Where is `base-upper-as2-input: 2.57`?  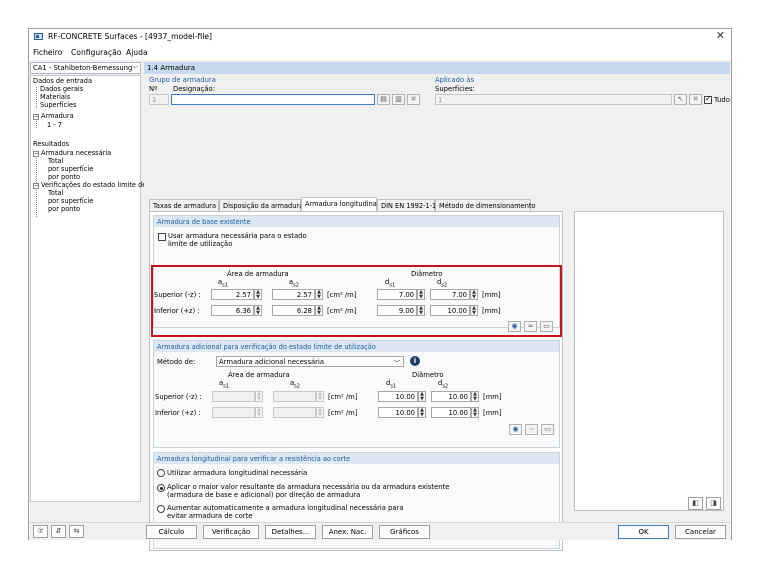 base-upper-as2-input: 2.57 is located at coordinates (293, 294).